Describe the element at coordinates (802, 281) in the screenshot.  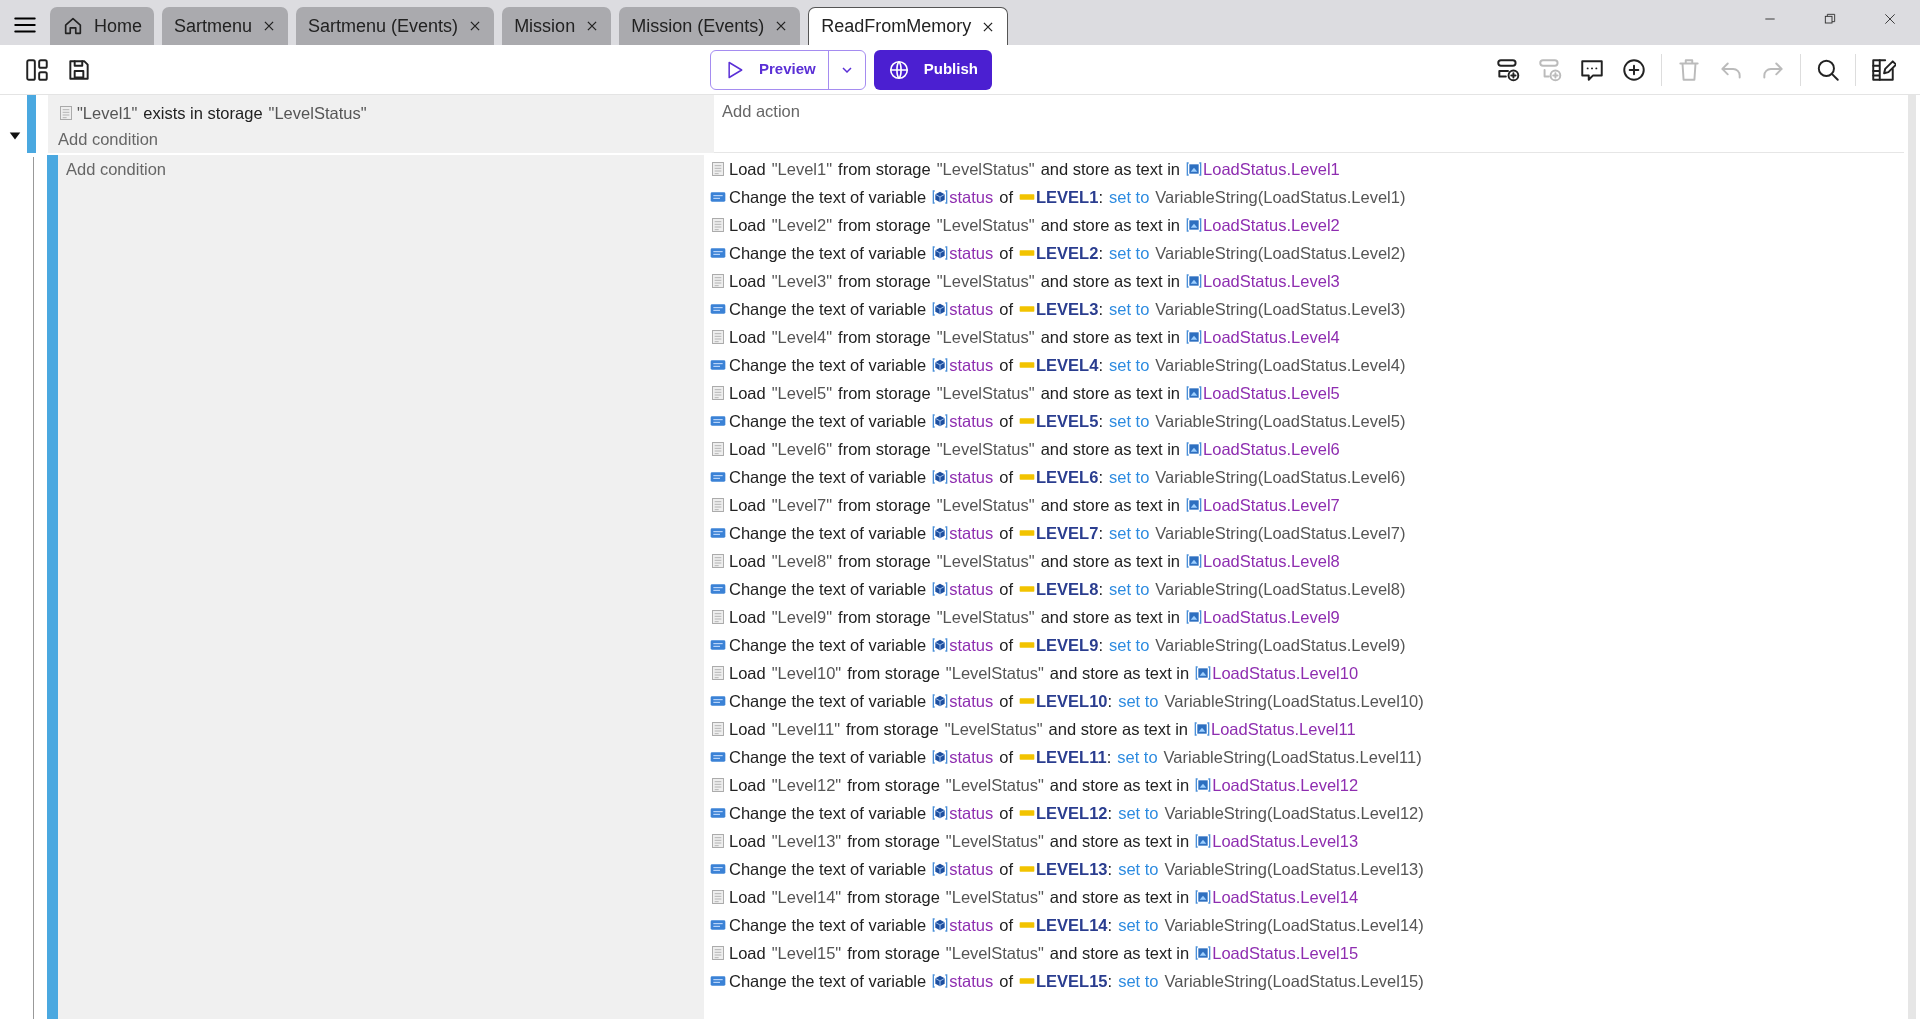
I see `string-value: "Level3"` at that location.